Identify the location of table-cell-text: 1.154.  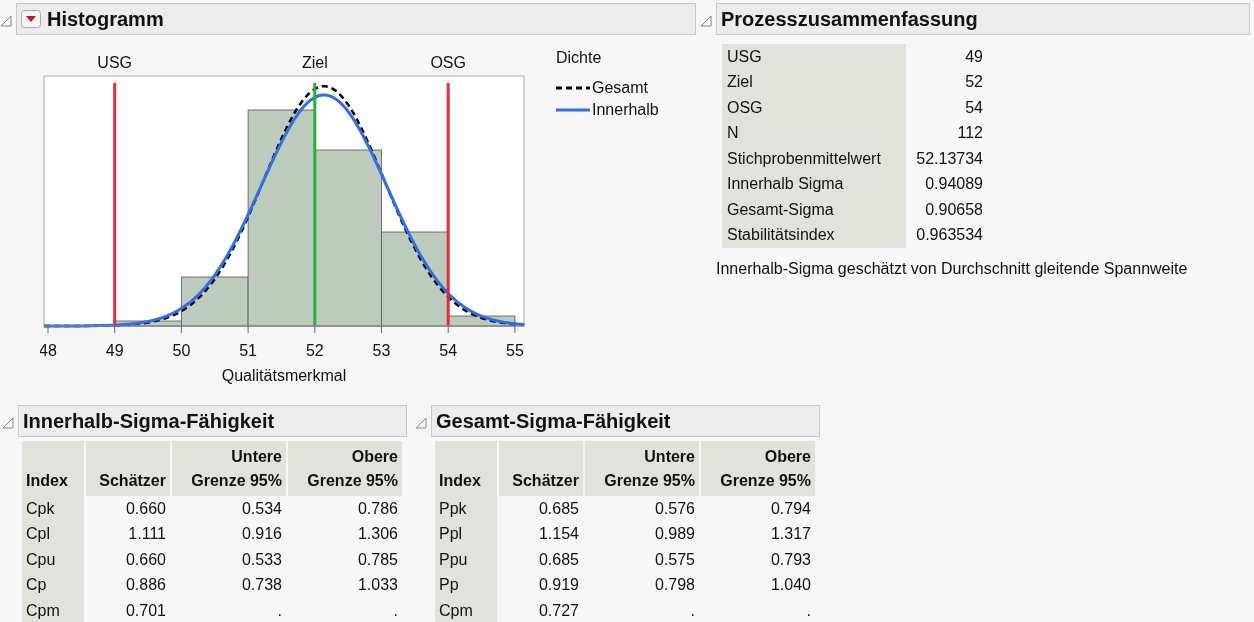
(558, 534).